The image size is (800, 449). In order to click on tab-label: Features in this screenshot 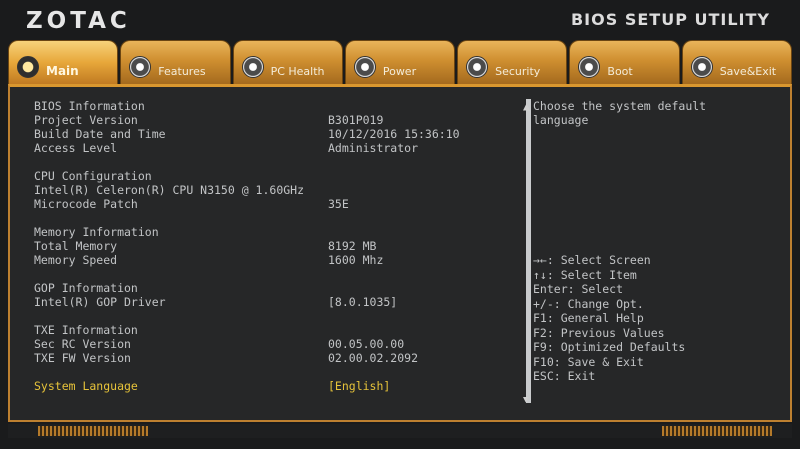, I will do `click(182, 71)`.